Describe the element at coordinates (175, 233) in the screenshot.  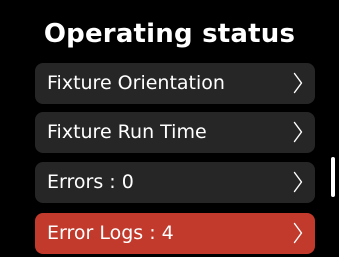
I see `menu-item-error-logs: Error Logs : 4` at that location.